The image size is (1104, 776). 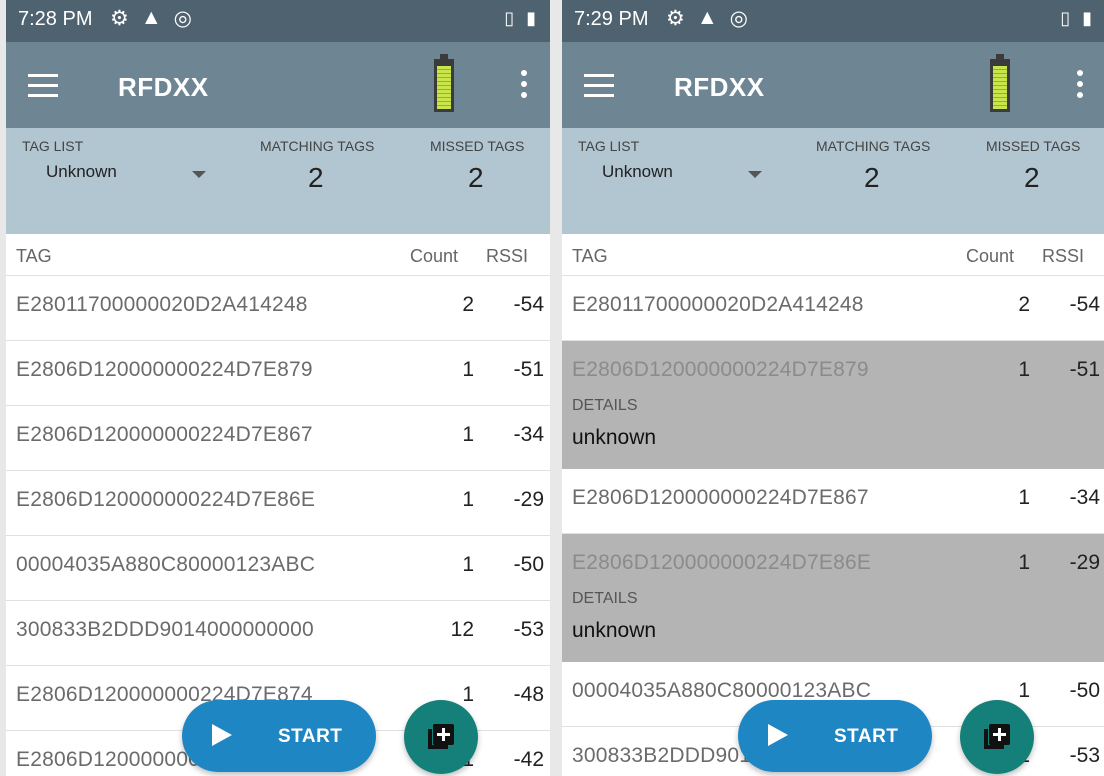 What do you see at coordinates (278, 21) in the screenshot?
I see `status-bar: 7:28 PM ⚙ ▲ ◎ ▯ ▮` at bounding box center [278, 21].